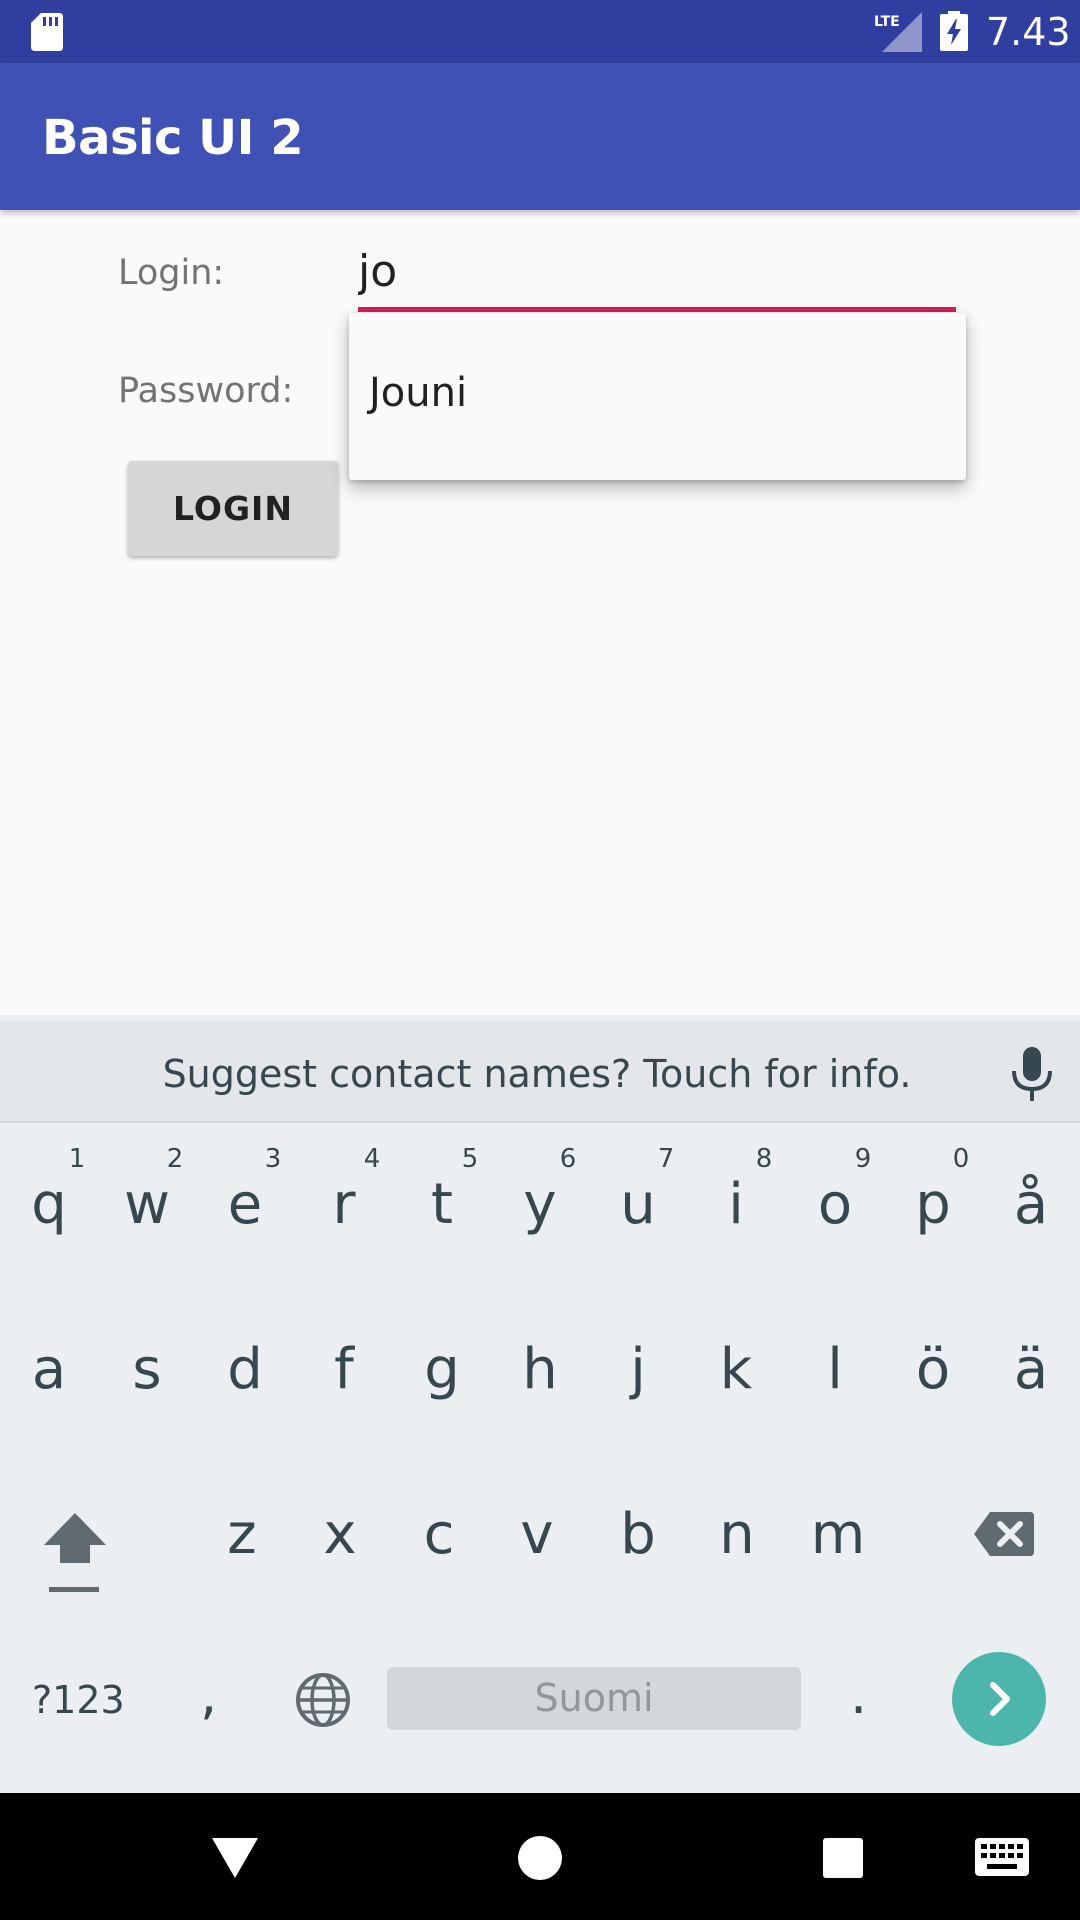 The width and height of the screenshot is (1080, 1920). What do you see at coordinates (540, 1205) in the screenshot?
I see `key-y: y` at bounding box center [540, 1205].